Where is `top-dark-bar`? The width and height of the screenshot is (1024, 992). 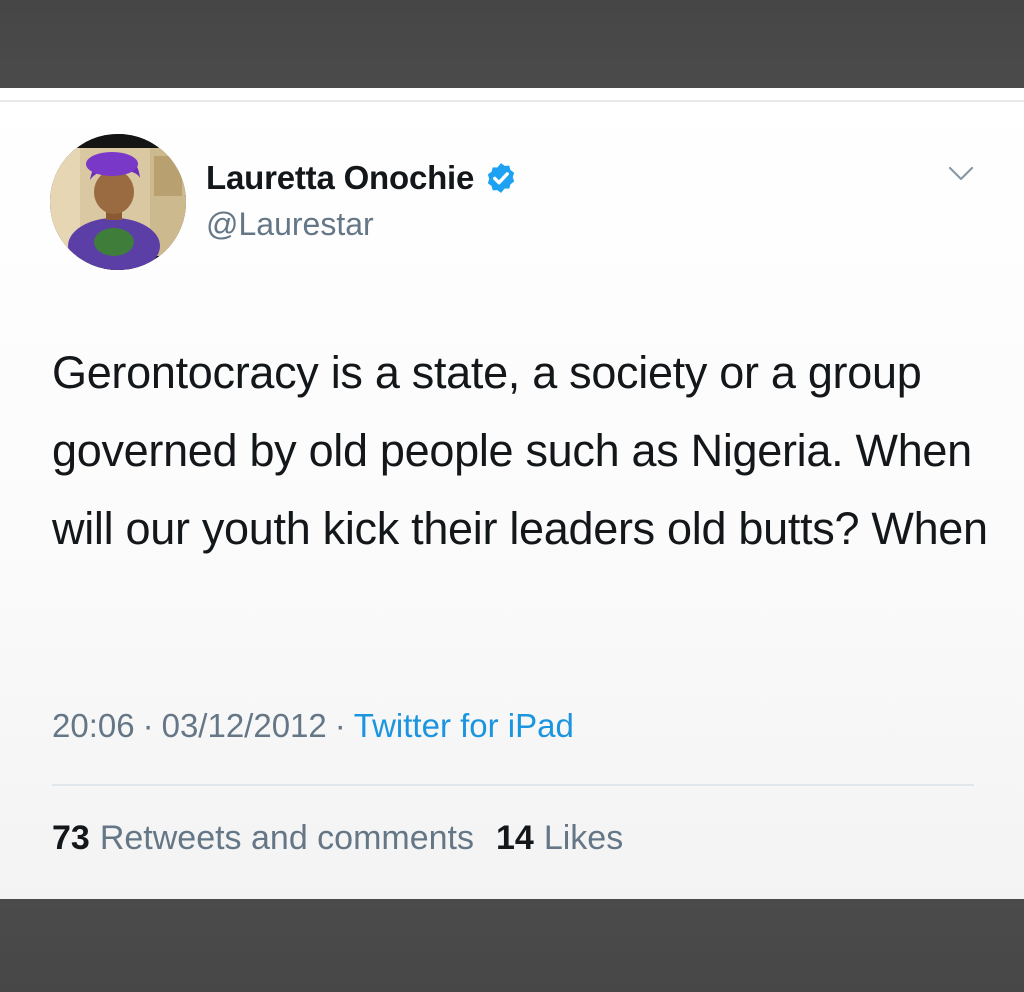
top-dark-bar is located at coordinates (512, 44).